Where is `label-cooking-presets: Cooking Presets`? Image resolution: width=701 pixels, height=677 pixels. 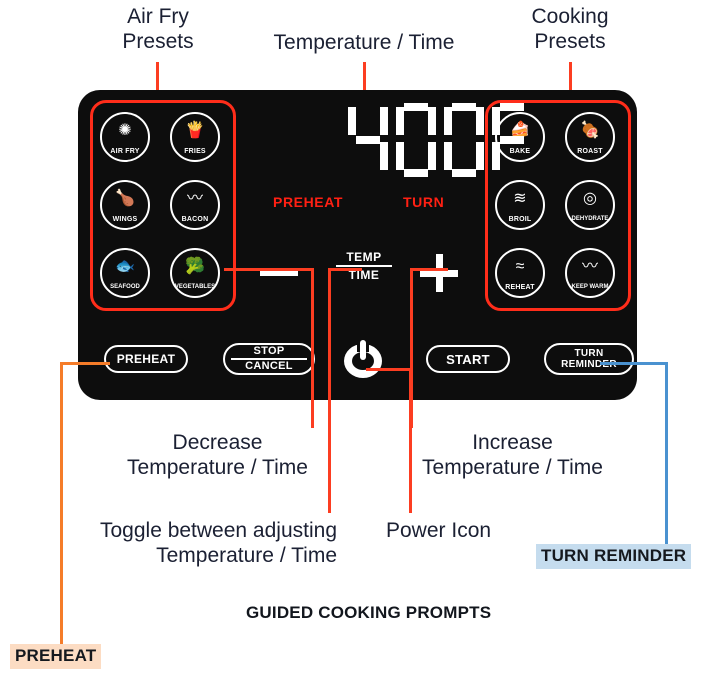
label-cooking-presets: Cooking Presets is located at coordinates (570, 29).